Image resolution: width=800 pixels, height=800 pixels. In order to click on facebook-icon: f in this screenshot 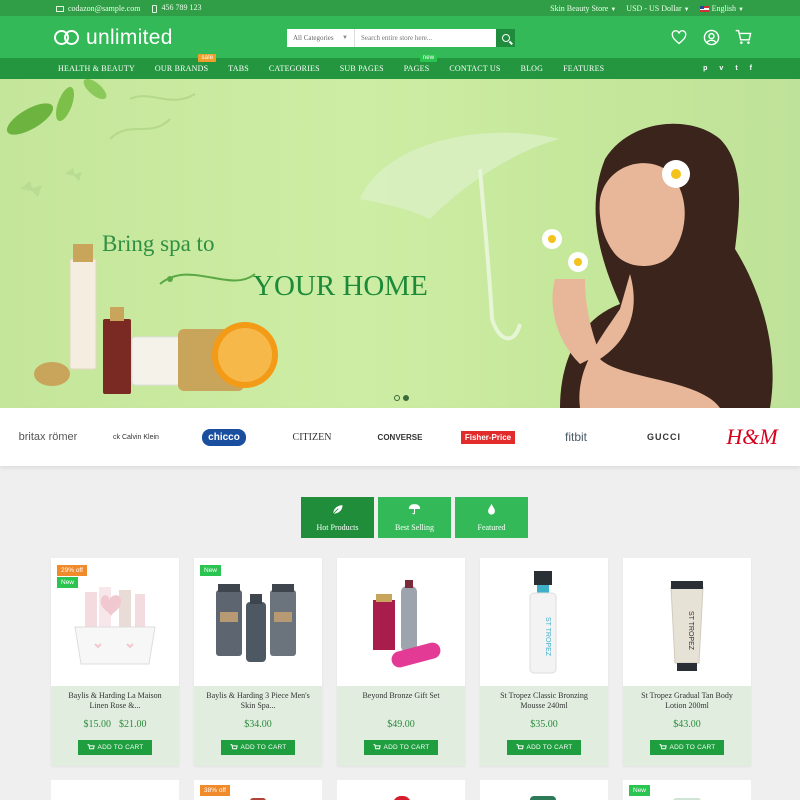, I will do `click(751, 68)`.